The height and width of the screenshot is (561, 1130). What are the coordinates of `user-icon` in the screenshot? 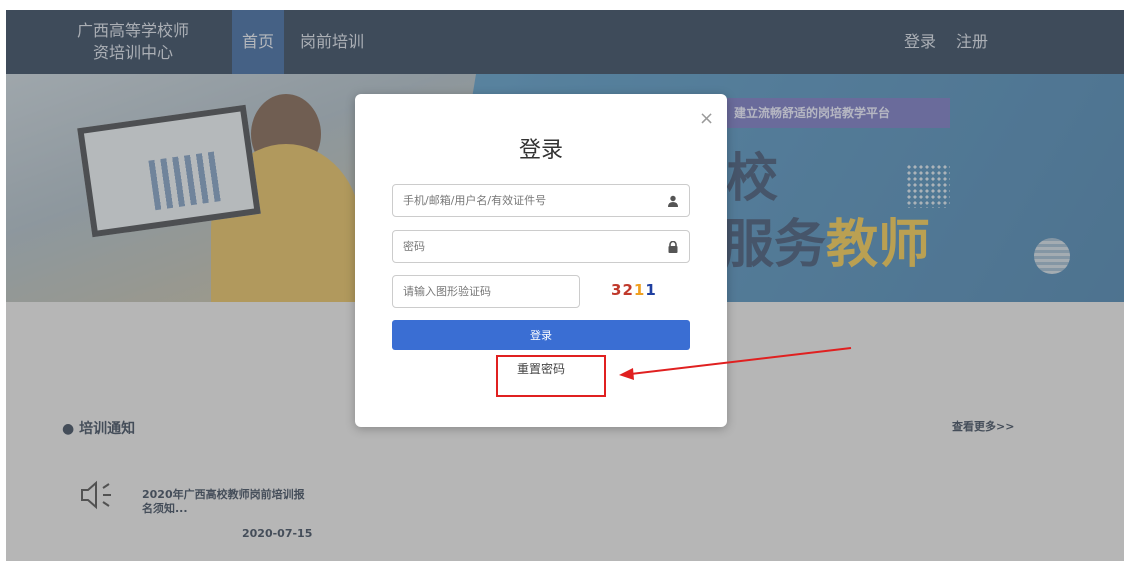 It's located at (673, 201).